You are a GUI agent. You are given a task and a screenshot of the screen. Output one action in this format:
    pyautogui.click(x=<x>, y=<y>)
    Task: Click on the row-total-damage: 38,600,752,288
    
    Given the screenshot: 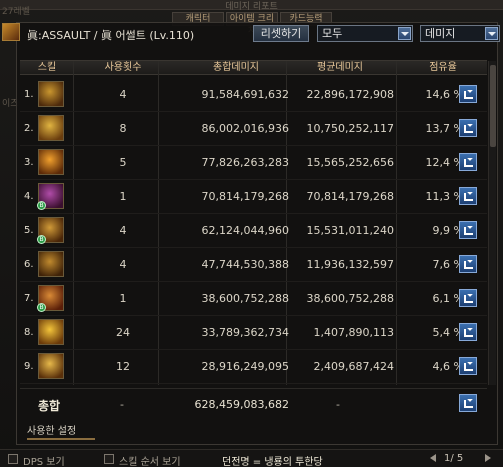 What is the action you would take?
    pyautogui.click(x=245, y=298)
    